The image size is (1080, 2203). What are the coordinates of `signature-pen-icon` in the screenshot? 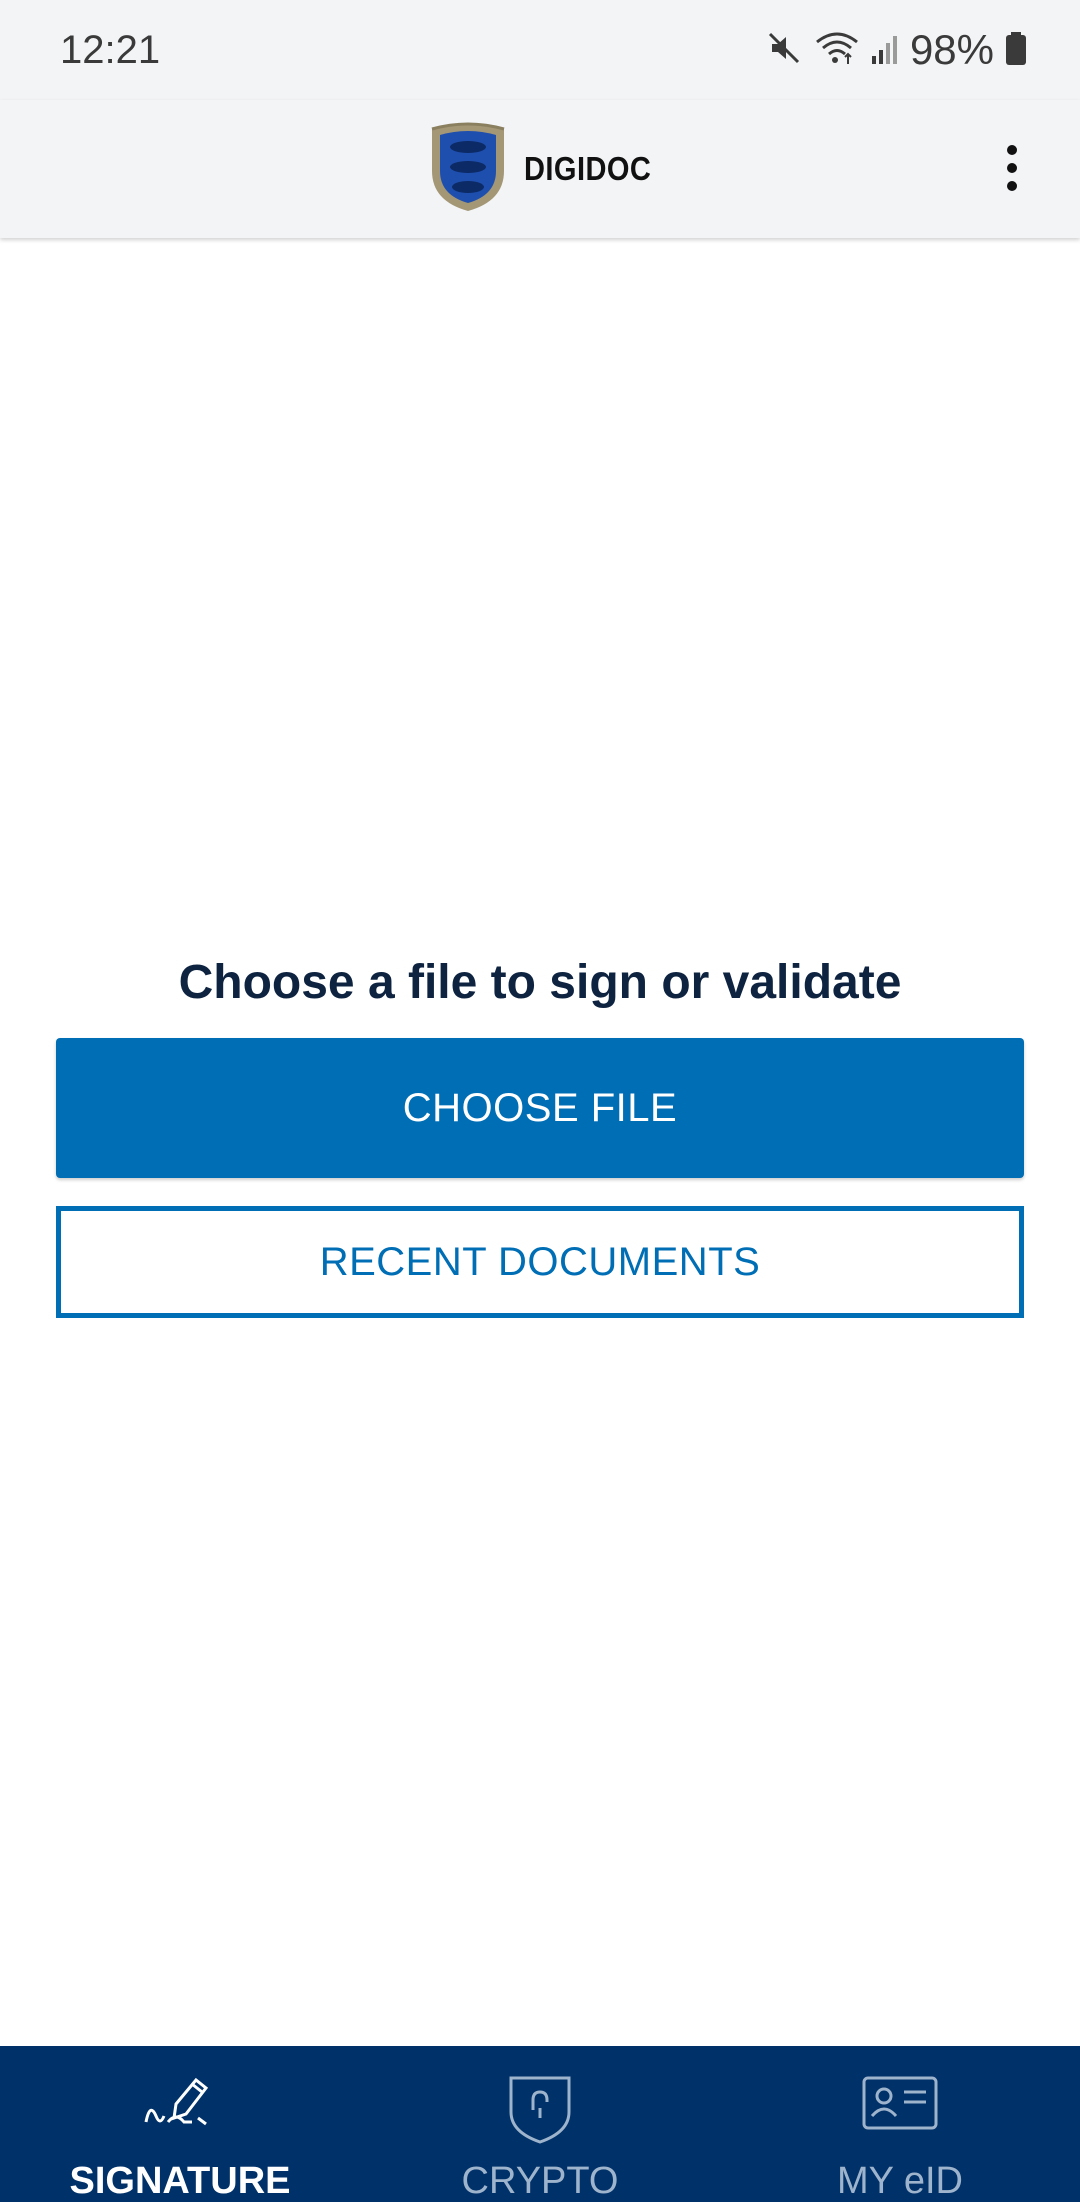 It's located at (180, 2104).